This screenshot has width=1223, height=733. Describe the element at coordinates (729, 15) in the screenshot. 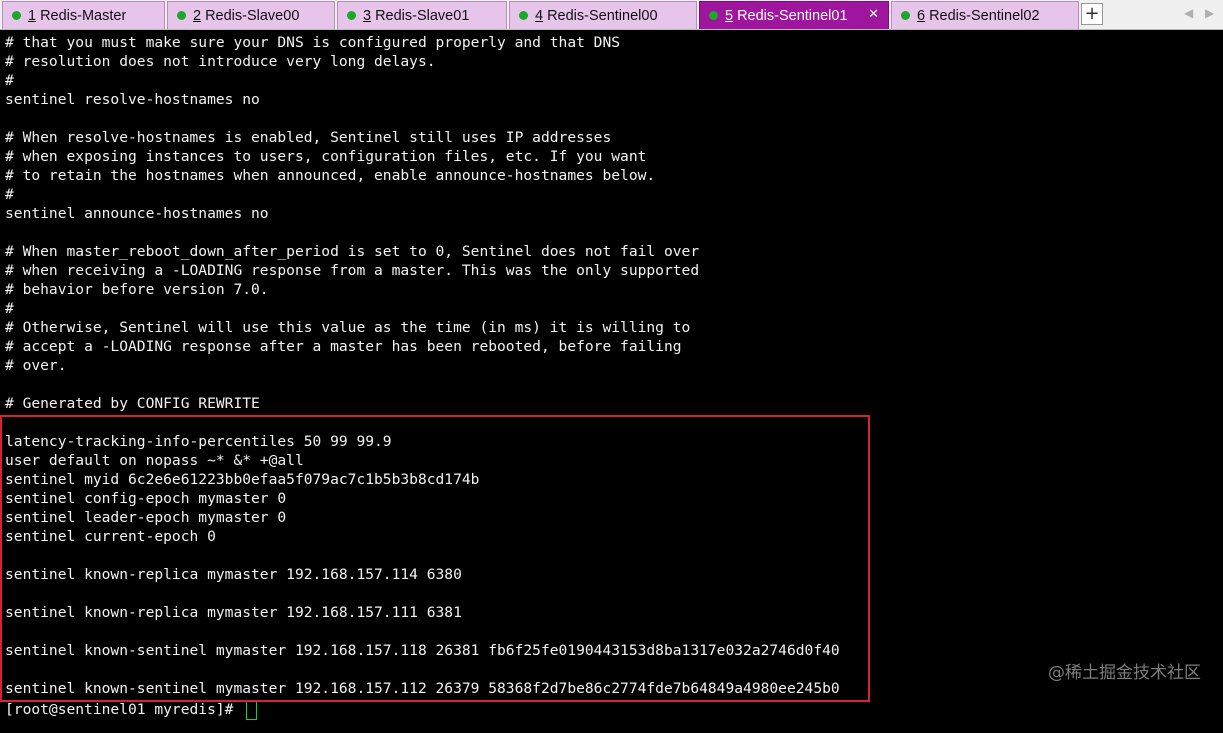

I see `tab-number: 5` at that location.